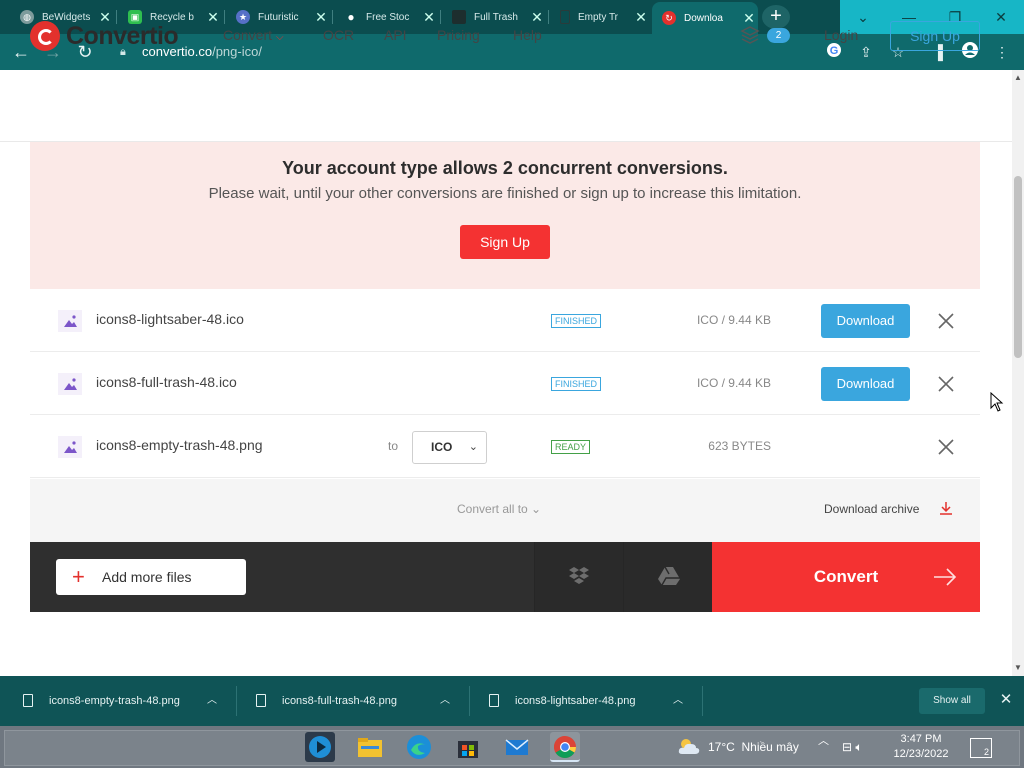 The height and width of the screenshot is (768, 1024). I want to click on format-select: ICO ⌄, so click(449, 447).